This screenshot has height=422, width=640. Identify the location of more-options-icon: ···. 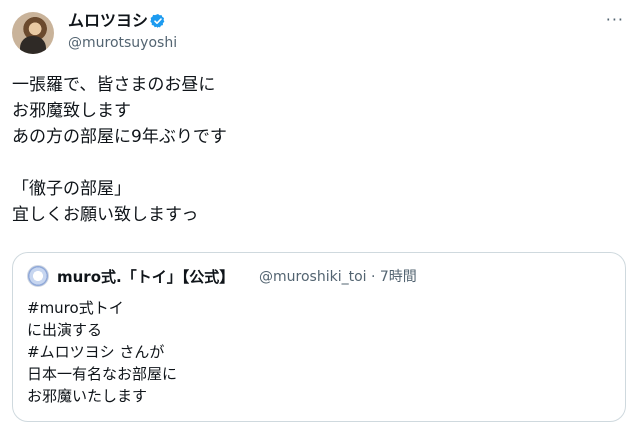
(615, 19).